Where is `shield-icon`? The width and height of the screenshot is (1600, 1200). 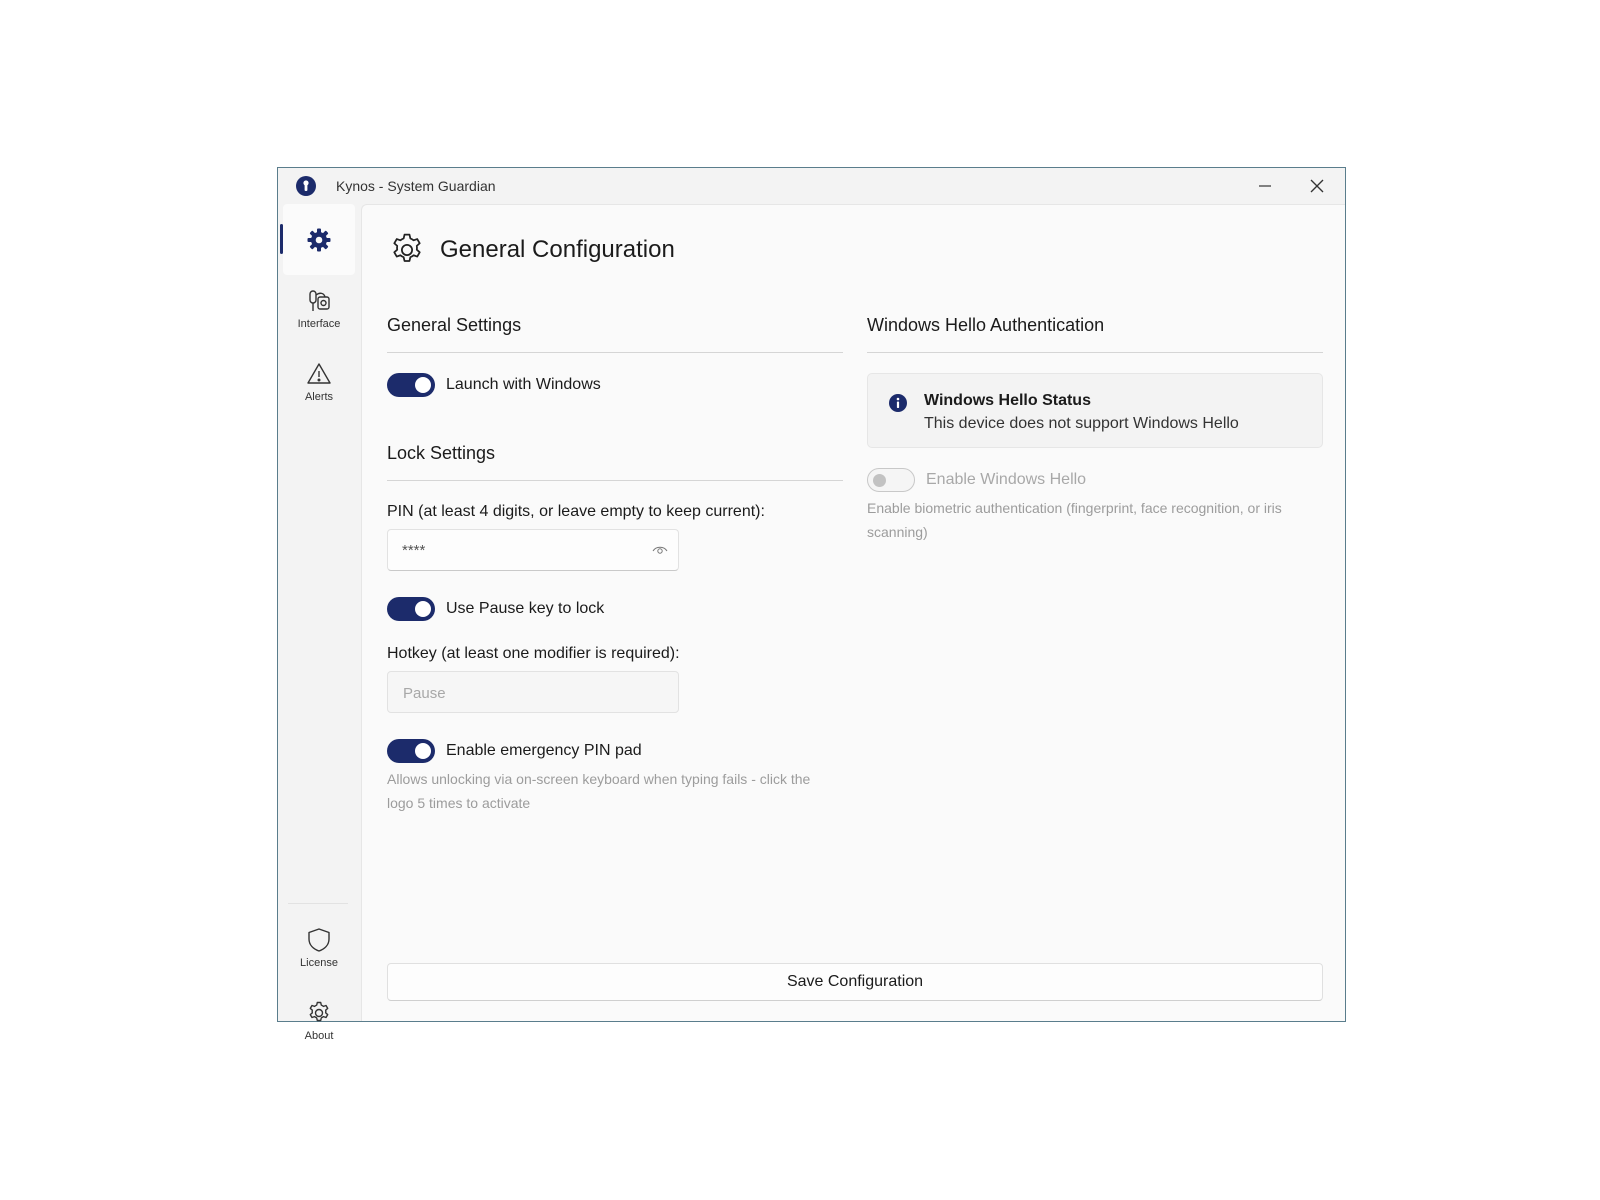 shield-icon is located at coordinates (319, 940).